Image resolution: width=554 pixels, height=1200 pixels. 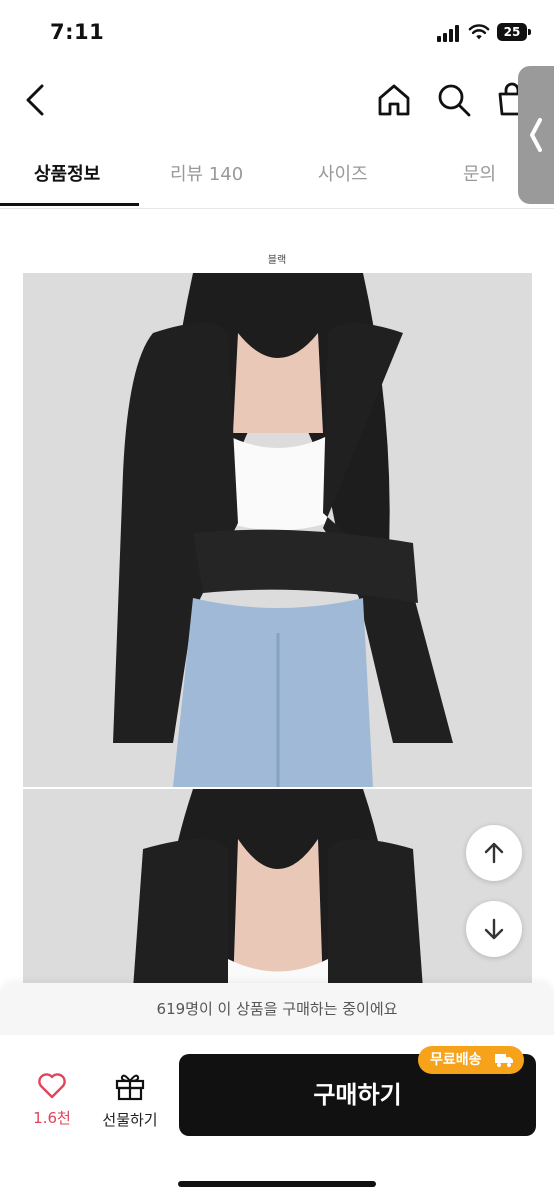 What do you see at coordinates (277, 174) in the screenshot?
I see `tab-bar: 상품정보 리뷰 140 사이즈 문의` at bounding box center [277, 174].